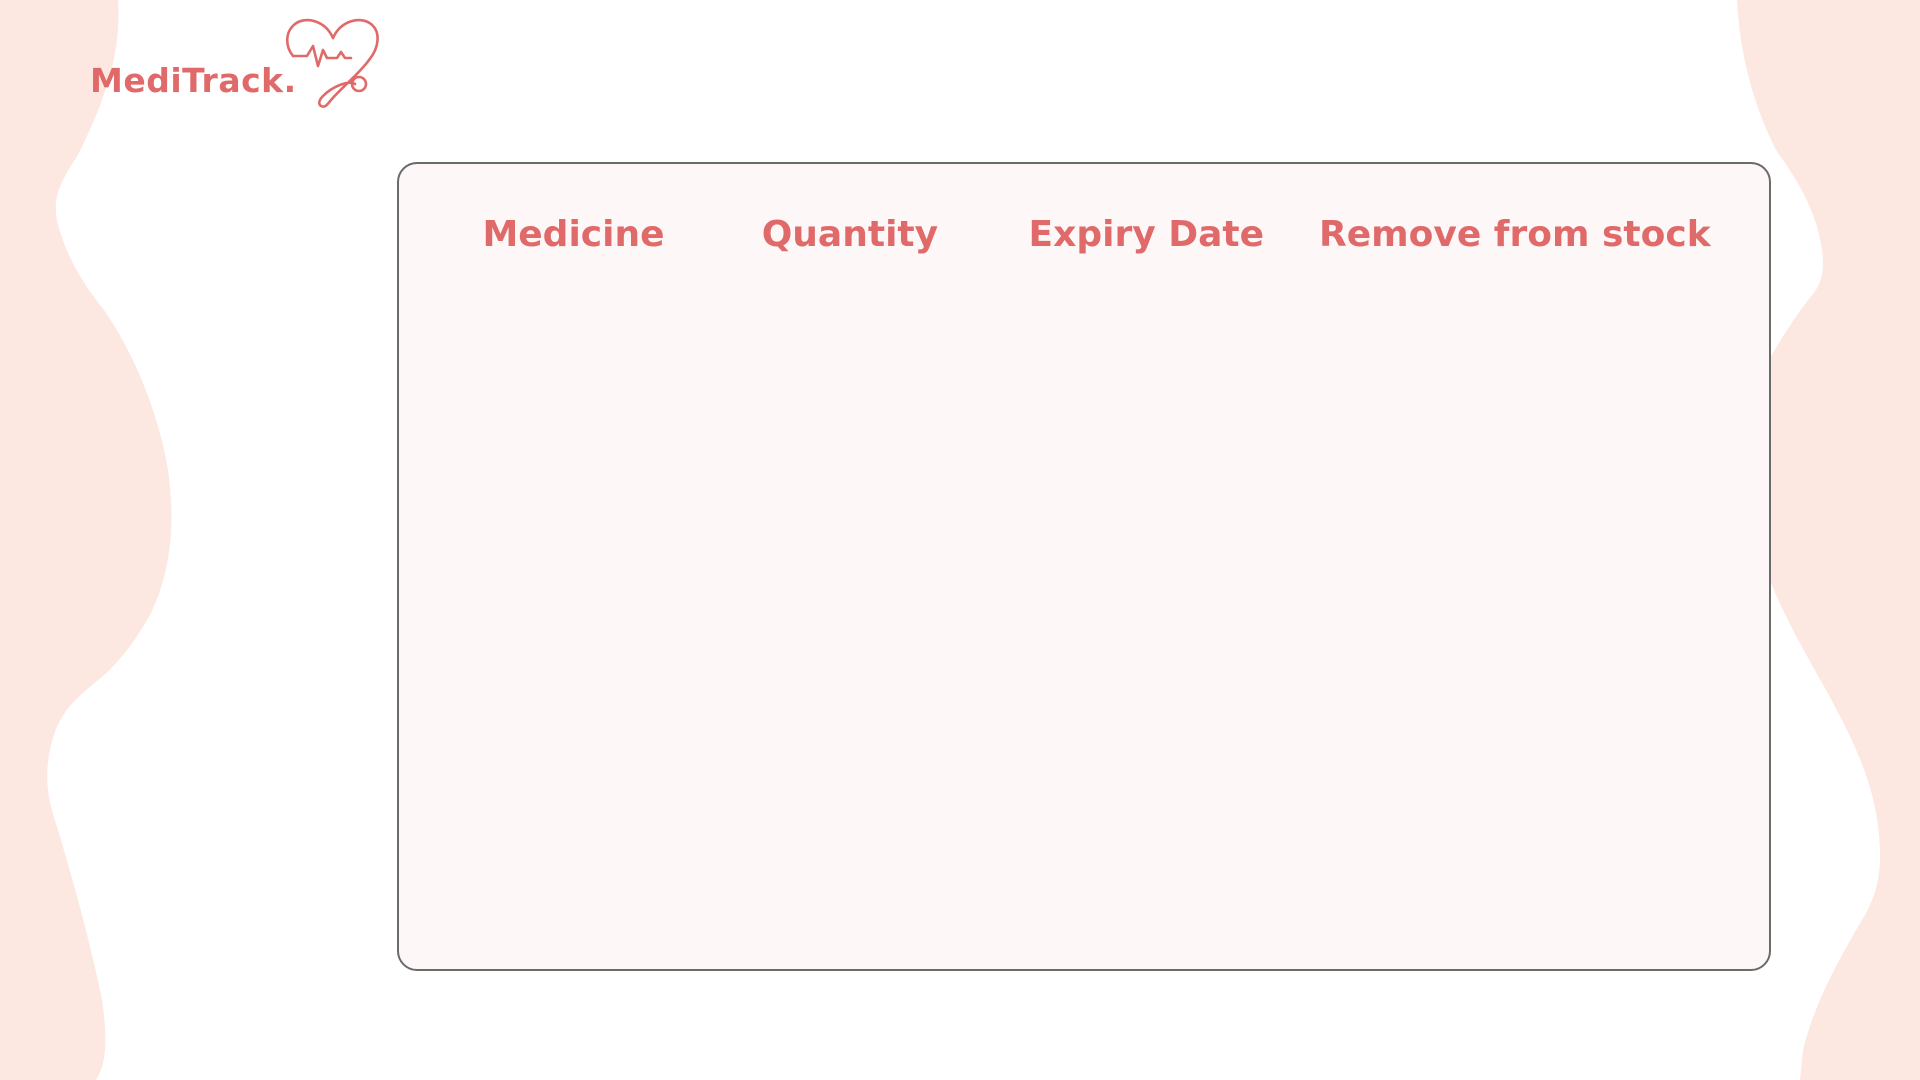  What do you see at coordinates (1146, 234) in the screenshot?
I see `column-header-expiry-date: Expiry Date` at bounding box center [1146, 234].